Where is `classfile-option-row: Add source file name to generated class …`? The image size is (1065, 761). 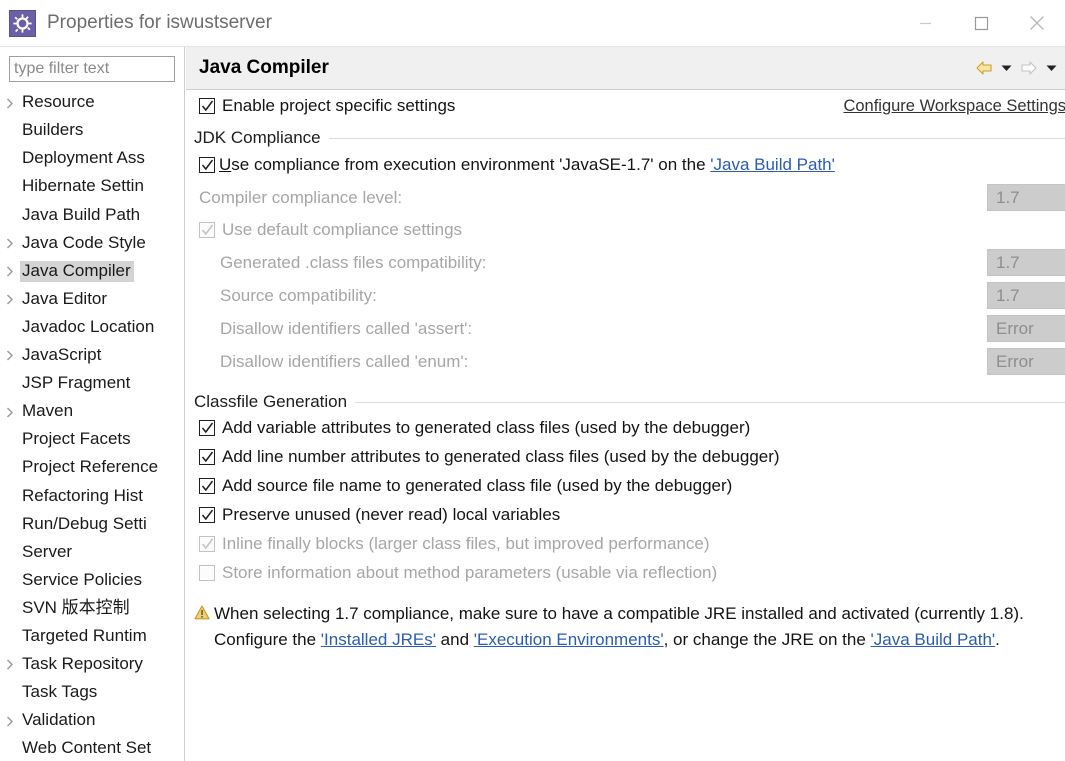 classfile-option-row: Add source file name to generated class … is located at coordinates (632, 485).